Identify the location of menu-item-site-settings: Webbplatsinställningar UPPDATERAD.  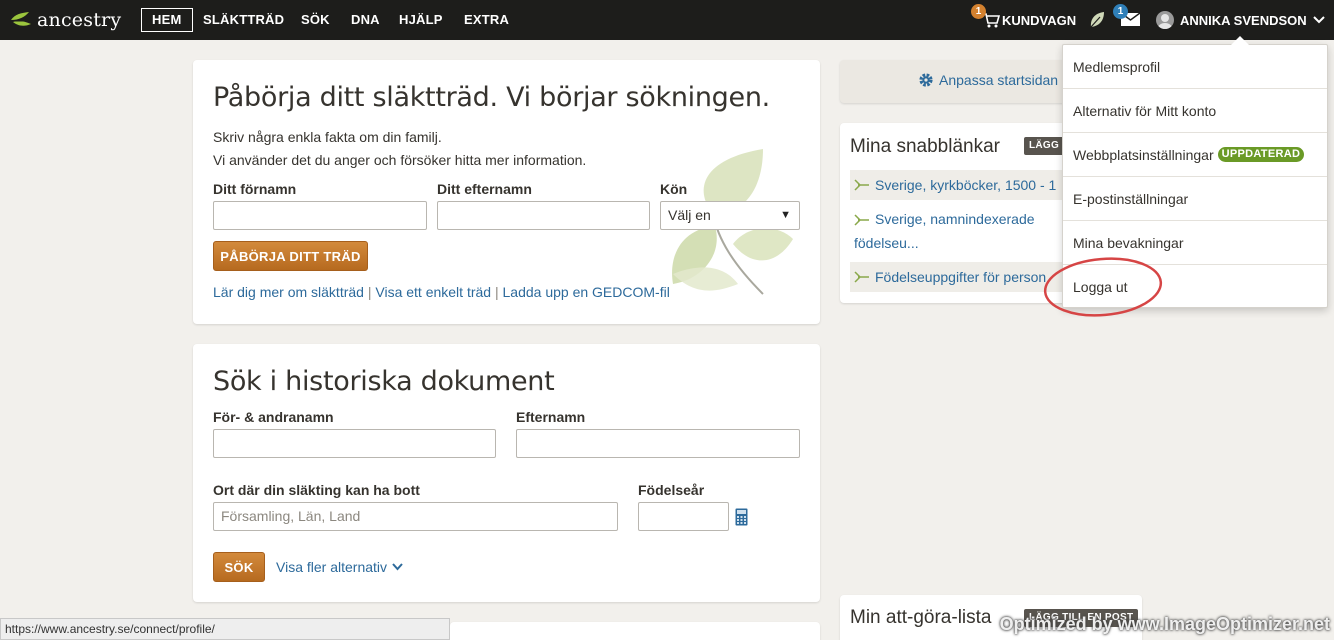
(1195, 155).